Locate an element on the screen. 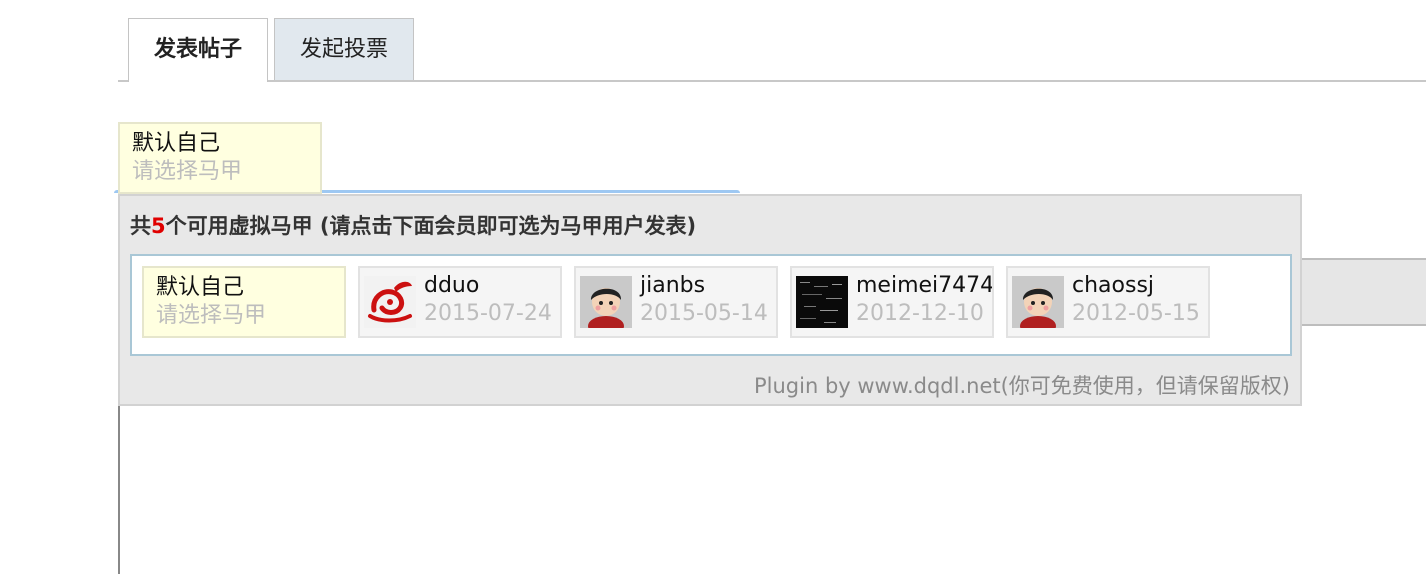  member-card-chaossj: chaossj 2012-05-15 is located at coordinates (1108, 302).